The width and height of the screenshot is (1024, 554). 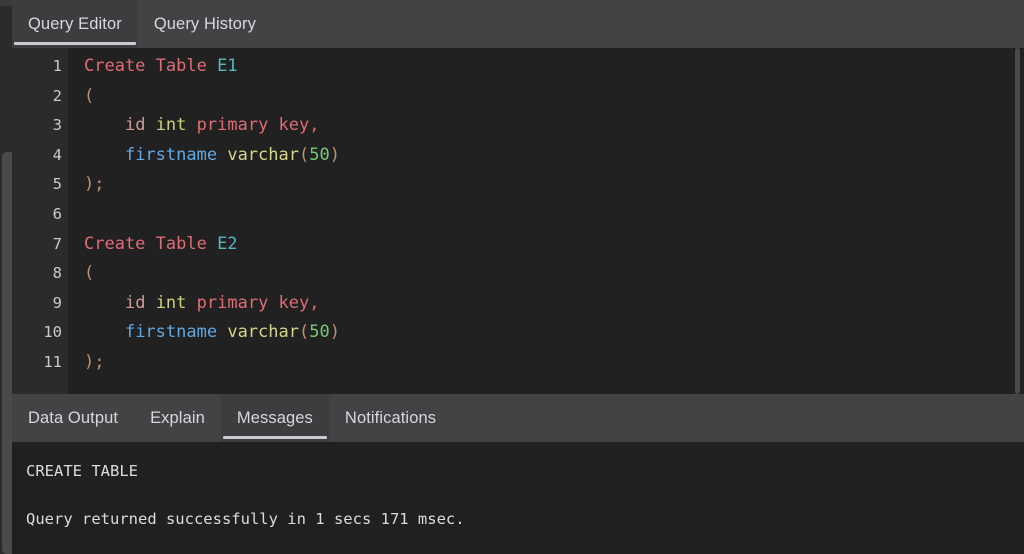 I want to click on code-line, so click(x=554, y=215).